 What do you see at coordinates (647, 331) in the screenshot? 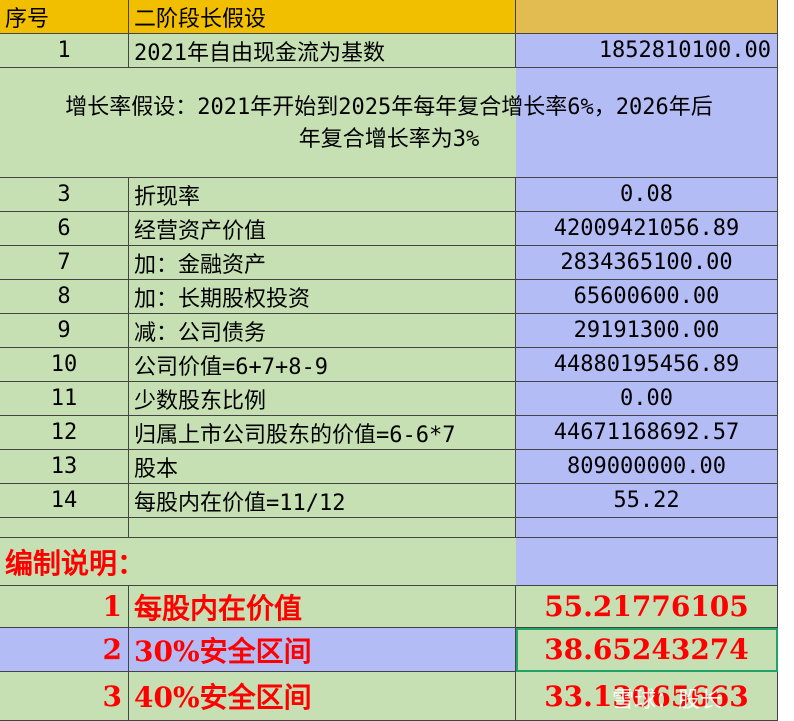
I see `row-value: 29191300.00` at bounding box center [647, 331].